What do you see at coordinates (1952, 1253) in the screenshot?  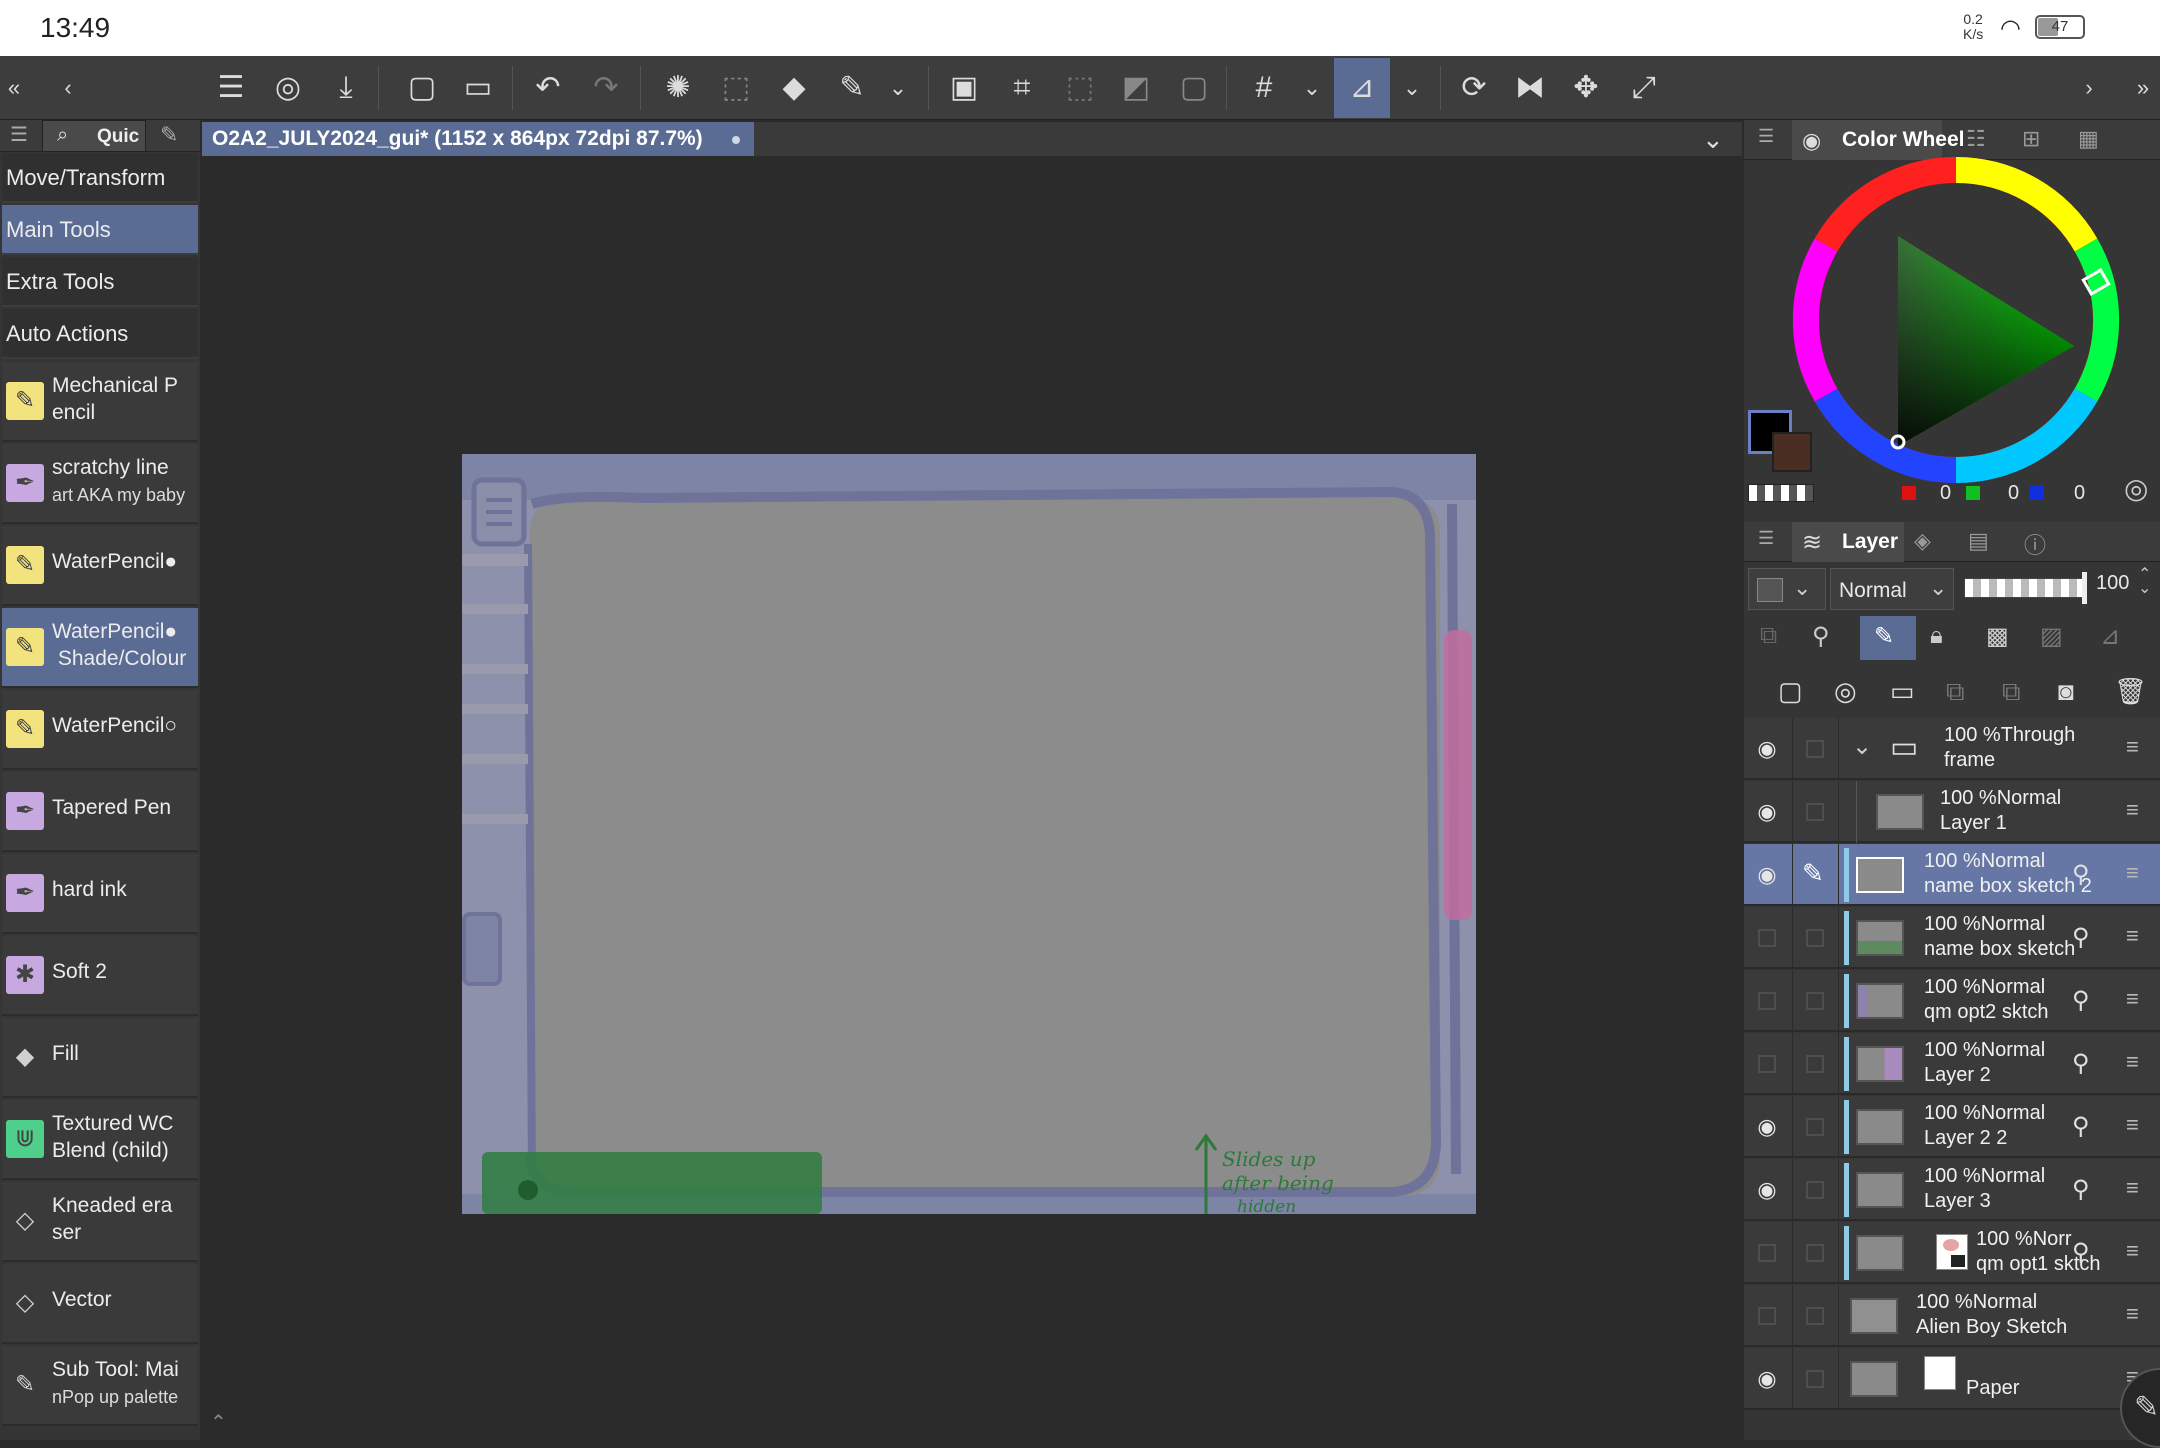 I see `layer-row: 100 %Norr qm opt1 sktch ⚲ ≡` at bounding box center [1952, 1253].